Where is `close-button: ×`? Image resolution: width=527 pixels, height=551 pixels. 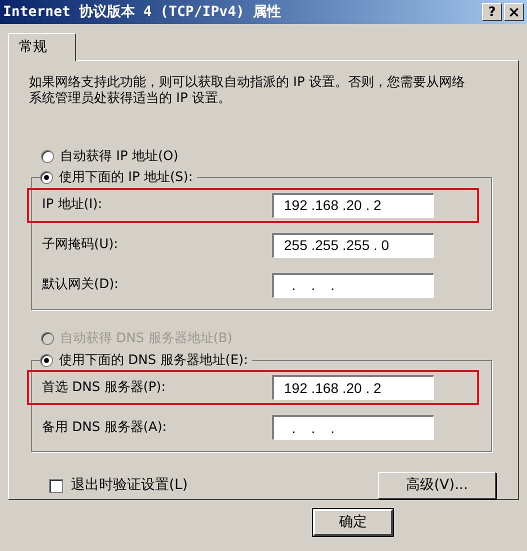 close-button: × is located at coordinates (514, 12).